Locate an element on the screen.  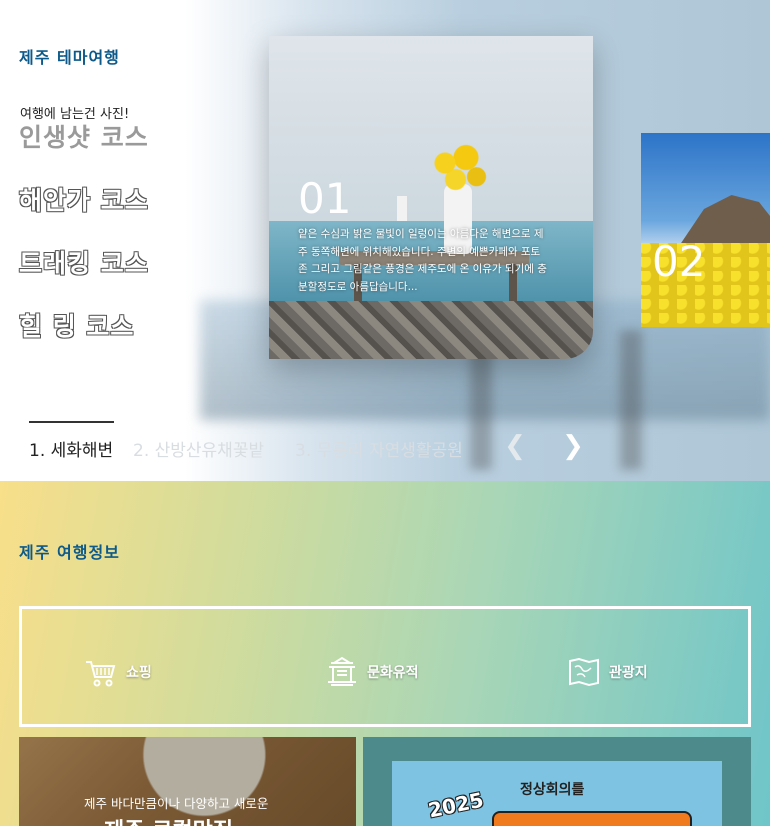
slide-number: 01 is located at coordinates (325, 198).